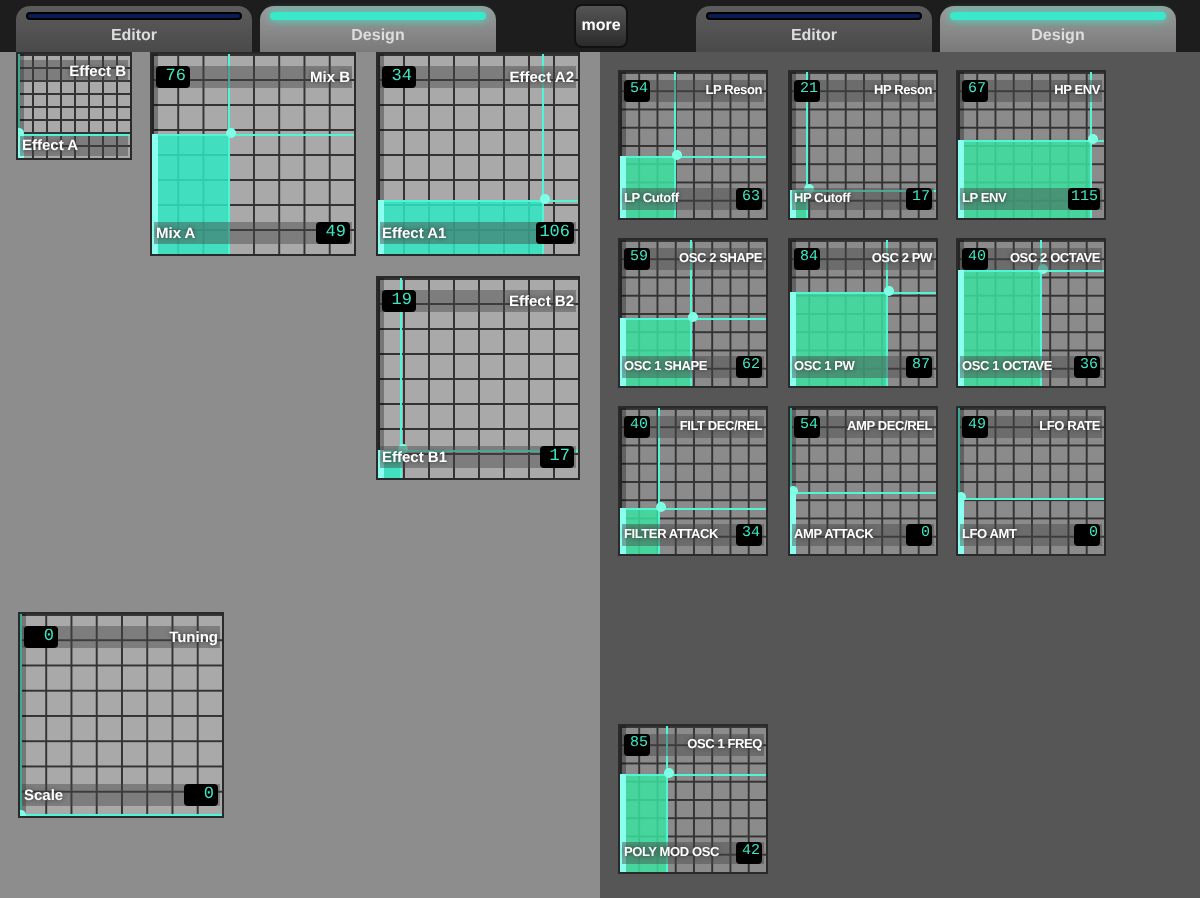 The width and height of the screenshot is (1200, 898). What do you see at coordinates (399, 77) in the screenshot?
I see `value-display: 34` at bounding box center [399, 77].